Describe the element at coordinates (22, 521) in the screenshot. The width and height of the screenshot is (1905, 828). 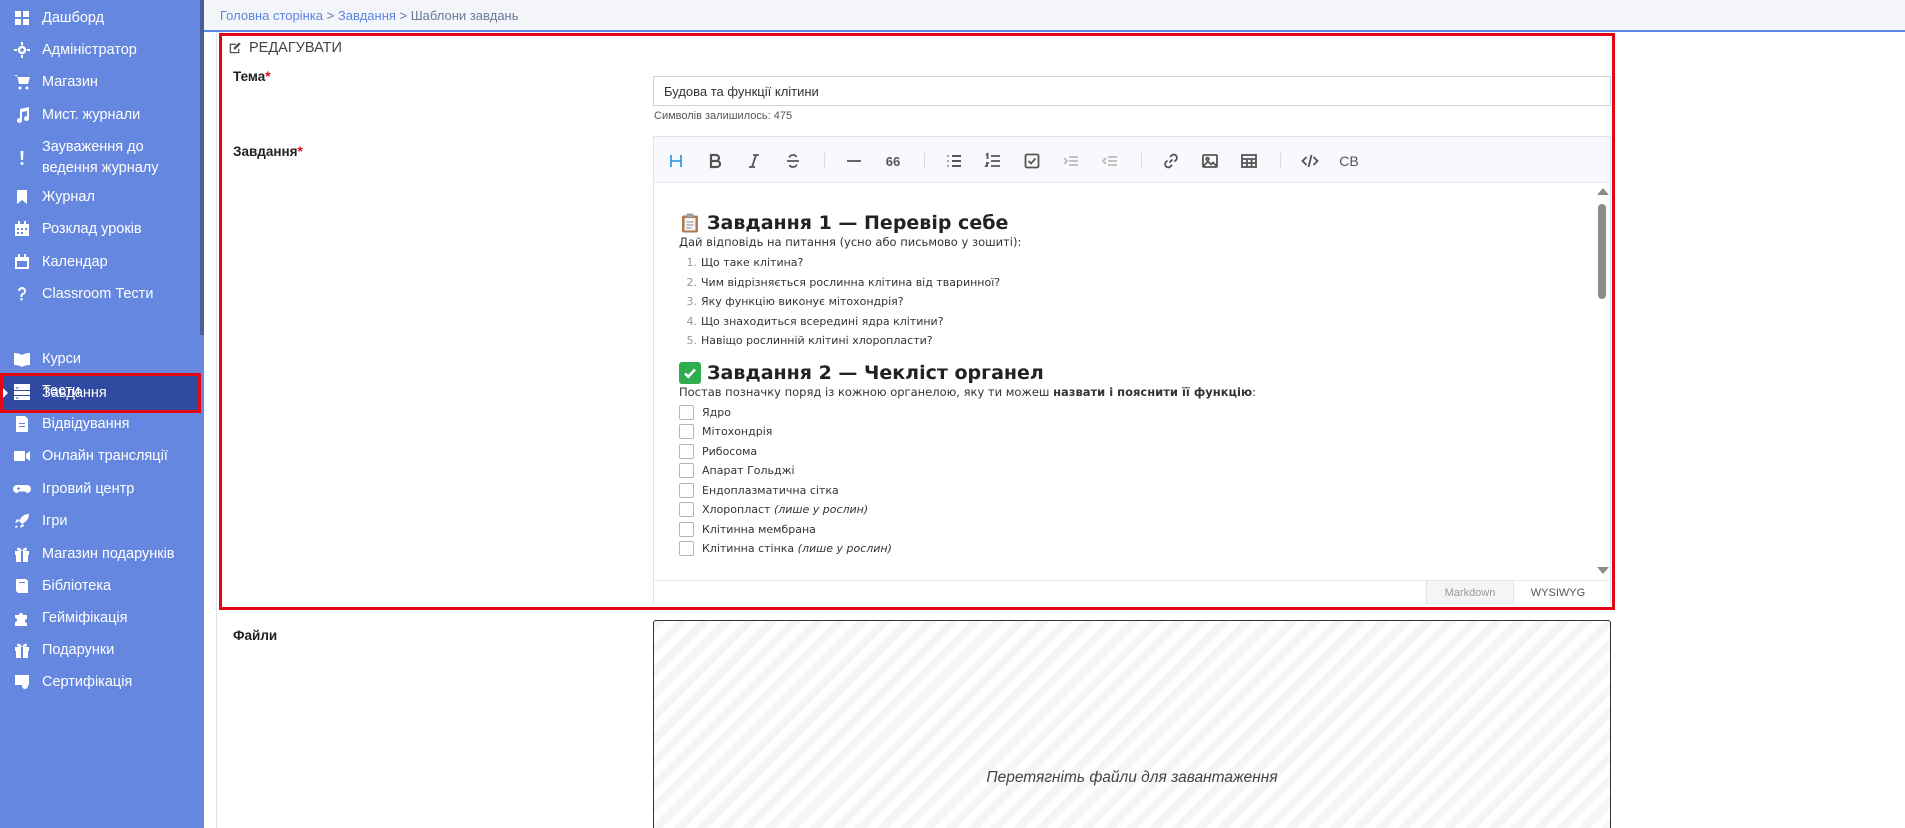
I see `rocket-icon` at that location.